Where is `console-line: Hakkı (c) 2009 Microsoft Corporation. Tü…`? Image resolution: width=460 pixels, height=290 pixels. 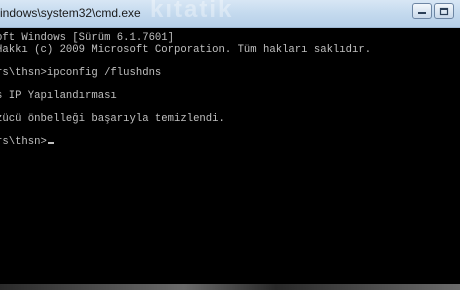 console-line: Hakkı (c) 2009 Microsoft Corporation. Tü… is located at coordinates (186, 49).